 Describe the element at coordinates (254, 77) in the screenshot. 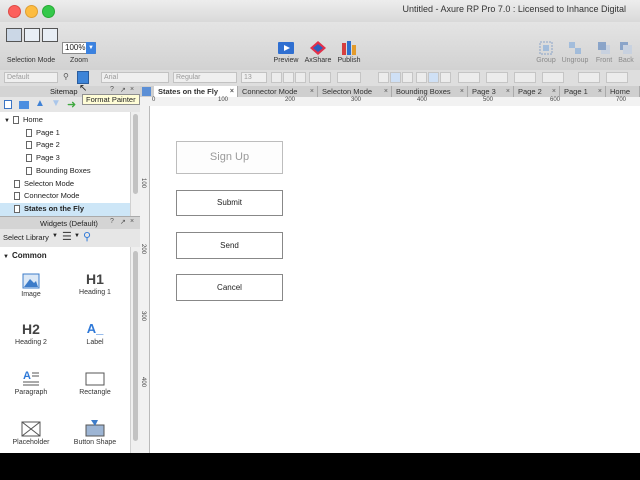

I see `font-size-select: 13` at that location.